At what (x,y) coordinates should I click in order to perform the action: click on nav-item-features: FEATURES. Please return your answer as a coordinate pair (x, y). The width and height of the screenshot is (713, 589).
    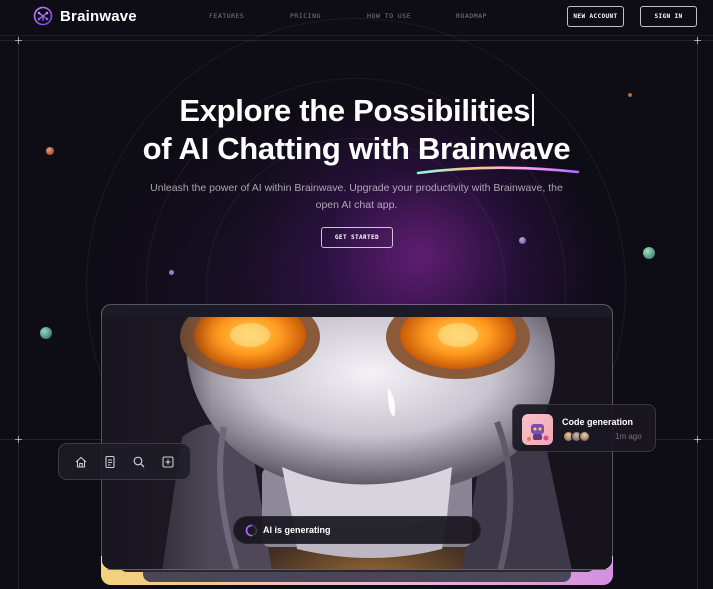
    Looking at the image, I should click on (226, 16).